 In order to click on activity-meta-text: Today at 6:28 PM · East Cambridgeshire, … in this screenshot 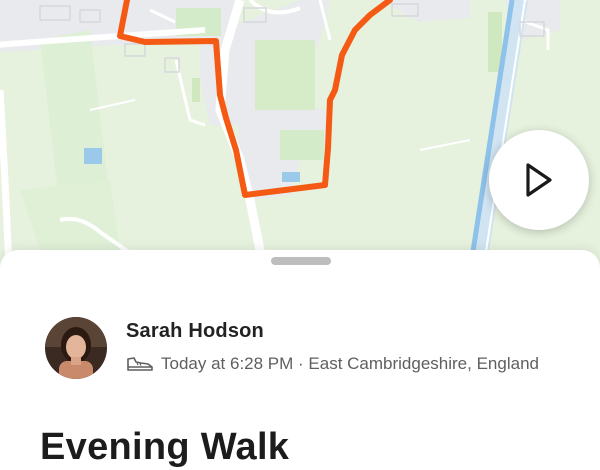, I will do `click(350, 363)`.